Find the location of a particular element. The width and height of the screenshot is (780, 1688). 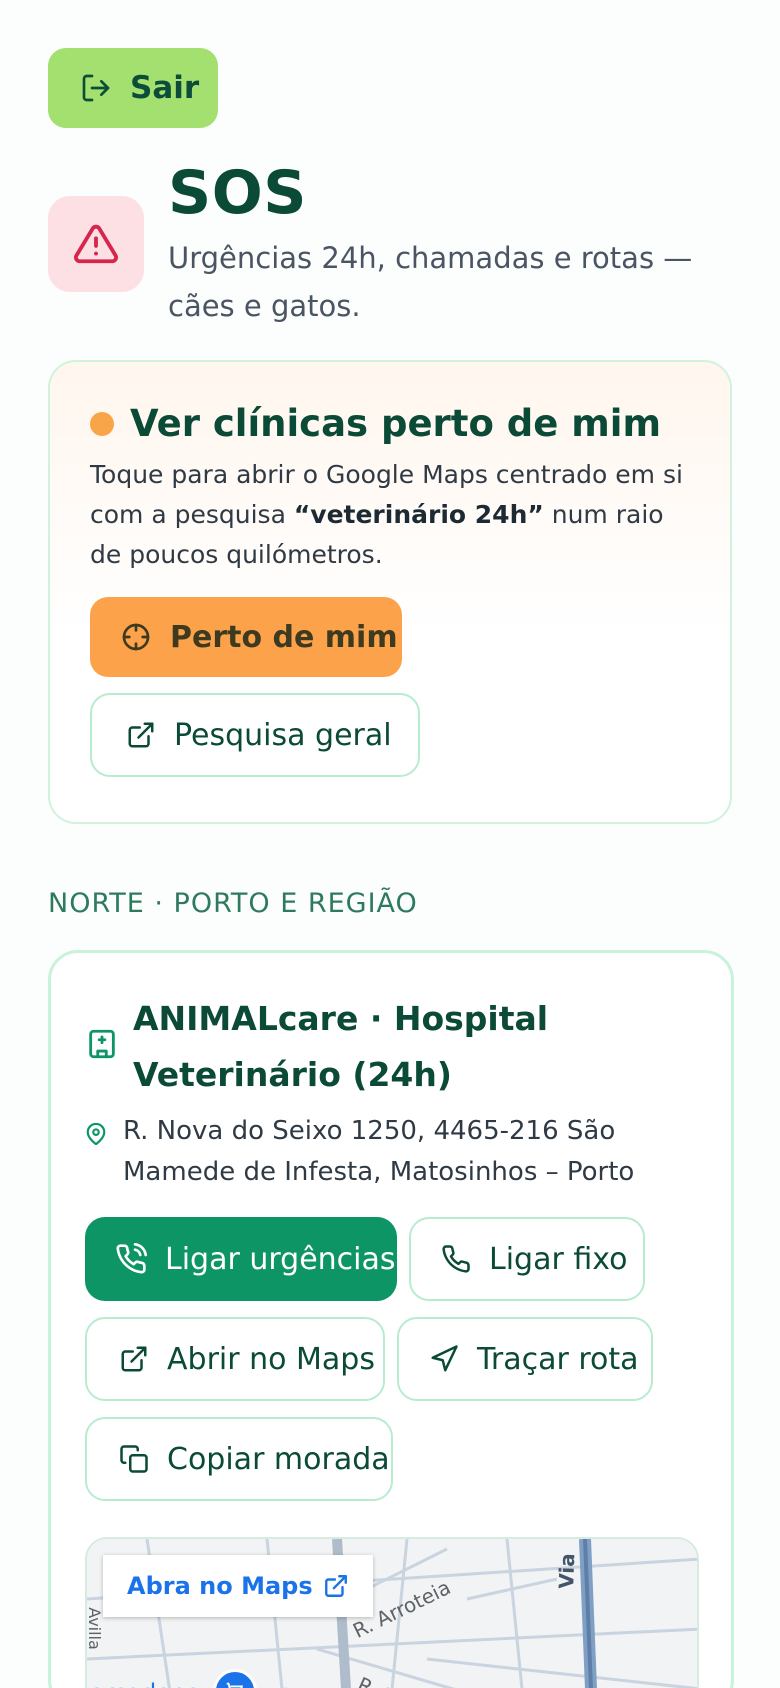

open-maps-button: Abrir no Maps is located at coordinates (235, 1359).